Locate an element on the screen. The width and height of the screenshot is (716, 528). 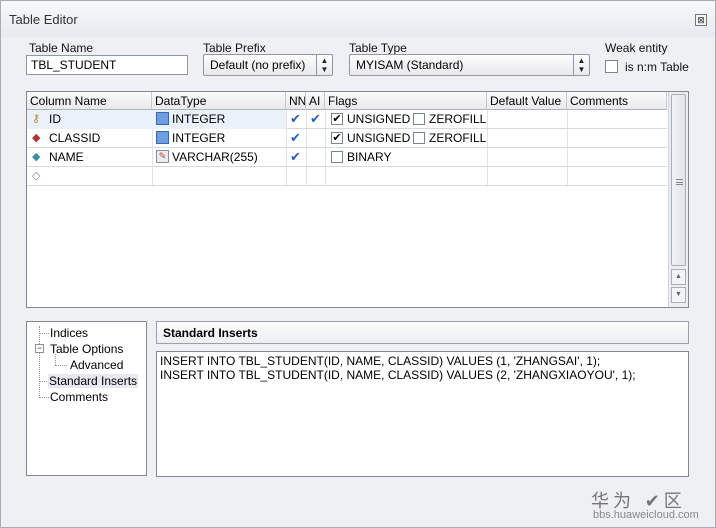
table-name-input: TBL_STUDENT is located at coordinates (107, 65).